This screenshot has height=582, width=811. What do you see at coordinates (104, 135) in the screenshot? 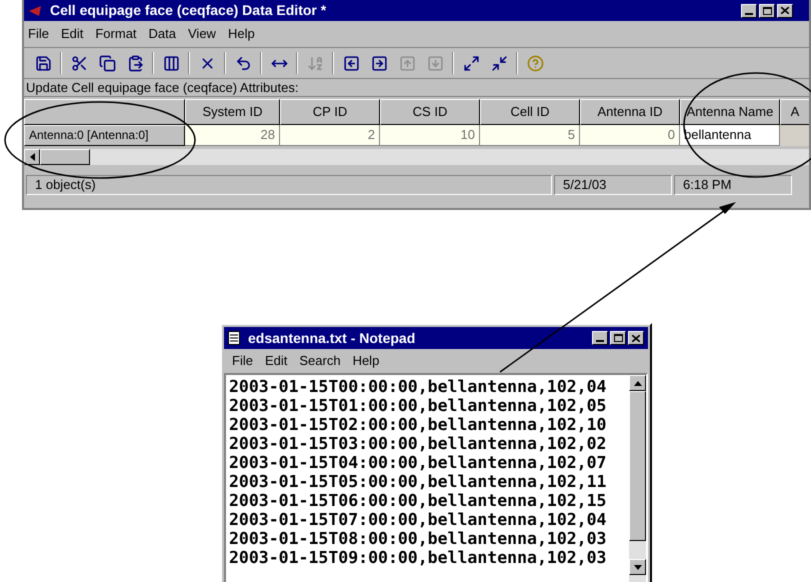
I see `row-header: Antenna:0 [Antenna:0]` at bounding box center [104, 135].